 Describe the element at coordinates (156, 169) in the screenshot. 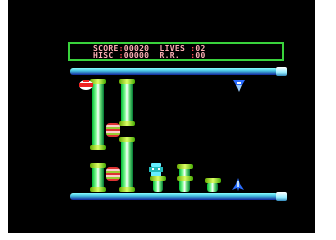

I see `alien-robot-icon` at that location.